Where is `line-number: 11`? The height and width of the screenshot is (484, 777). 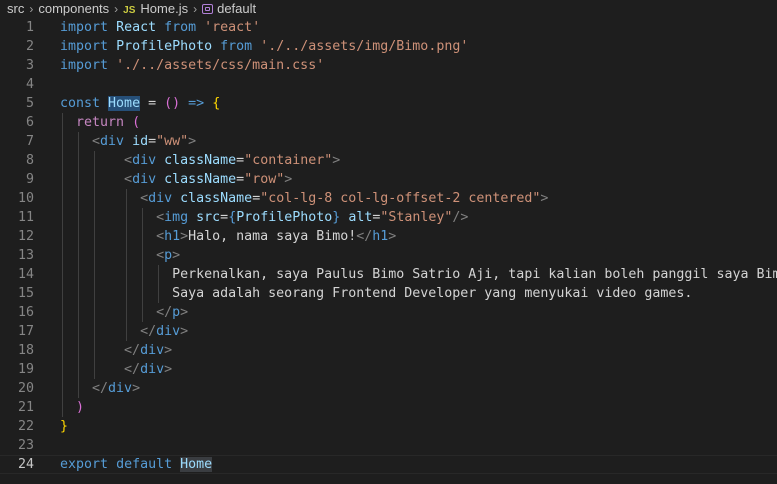
line-number: 11 is located at coordinates (25, 217).